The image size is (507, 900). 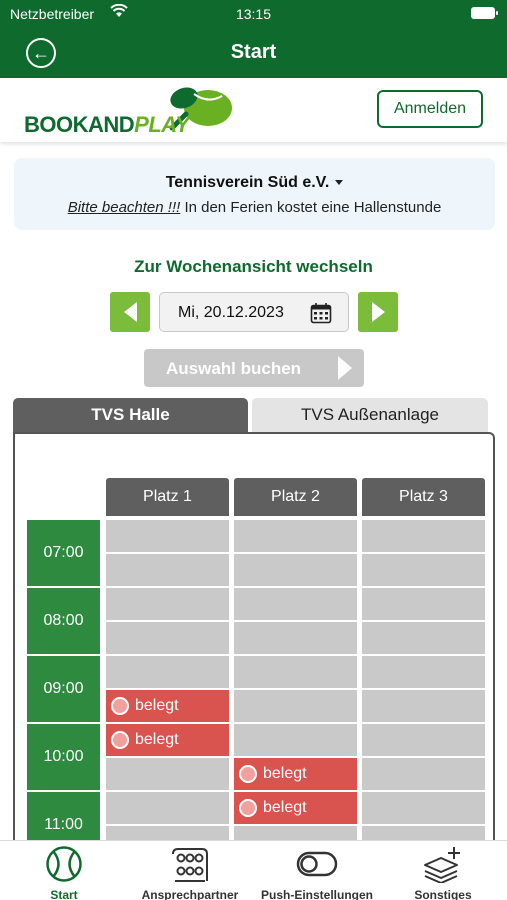 I want to click on hour-label: 08:00, so click(x=63, y=621).